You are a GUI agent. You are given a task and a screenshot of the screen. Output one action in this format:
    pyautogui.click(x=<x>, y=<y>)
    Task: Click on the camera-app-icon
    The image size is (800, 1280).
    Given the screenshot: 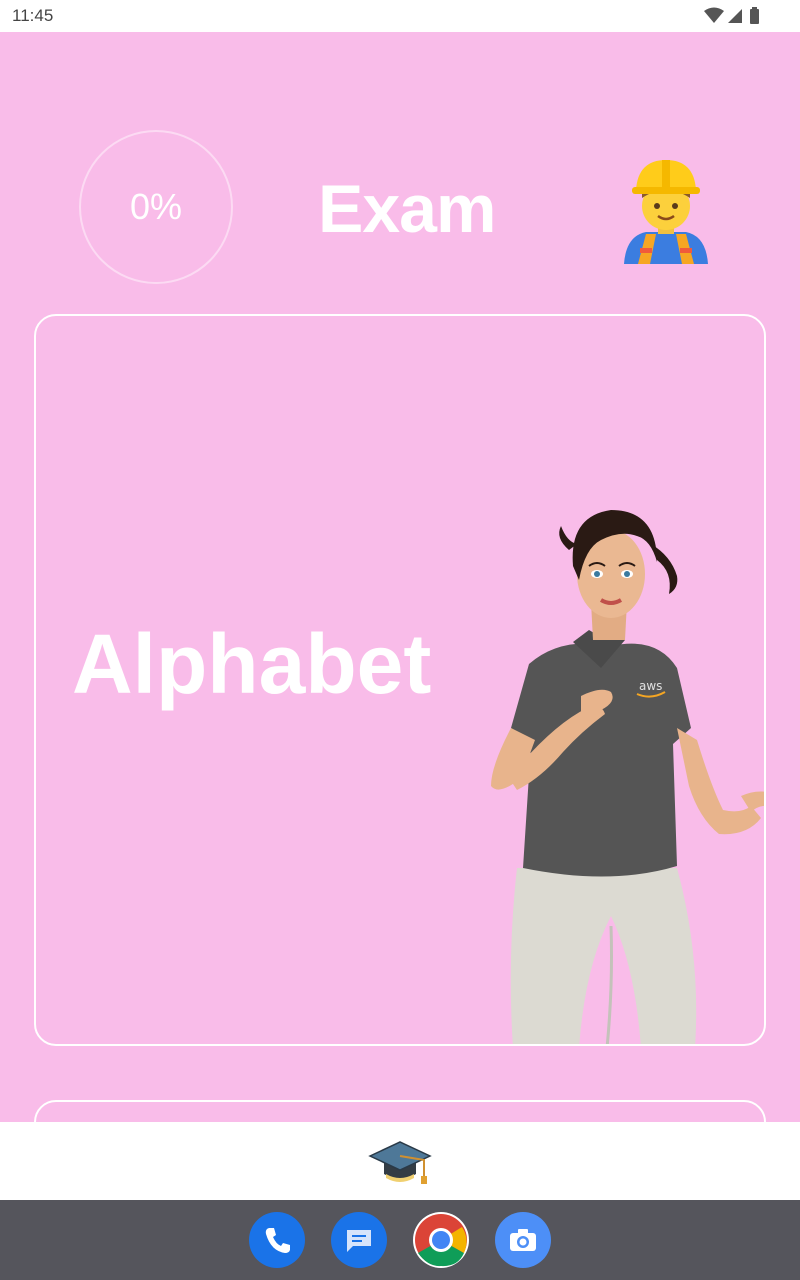 What is the action you would take?
    pyautogui.click(x=523, y=1240)
    